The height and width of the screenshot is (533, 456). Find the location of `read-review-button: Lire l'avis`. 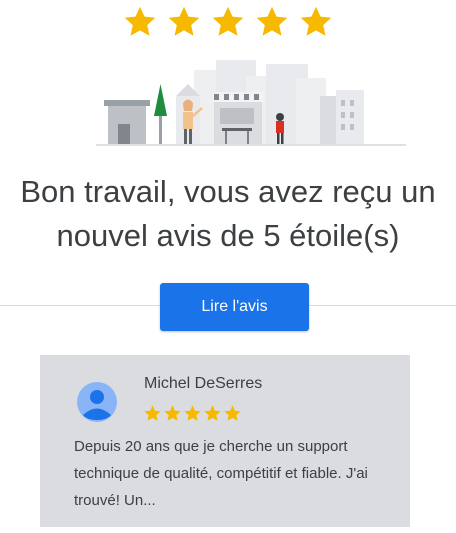

read-review-button: Lire l'avis is located at coordinates (234, 307).